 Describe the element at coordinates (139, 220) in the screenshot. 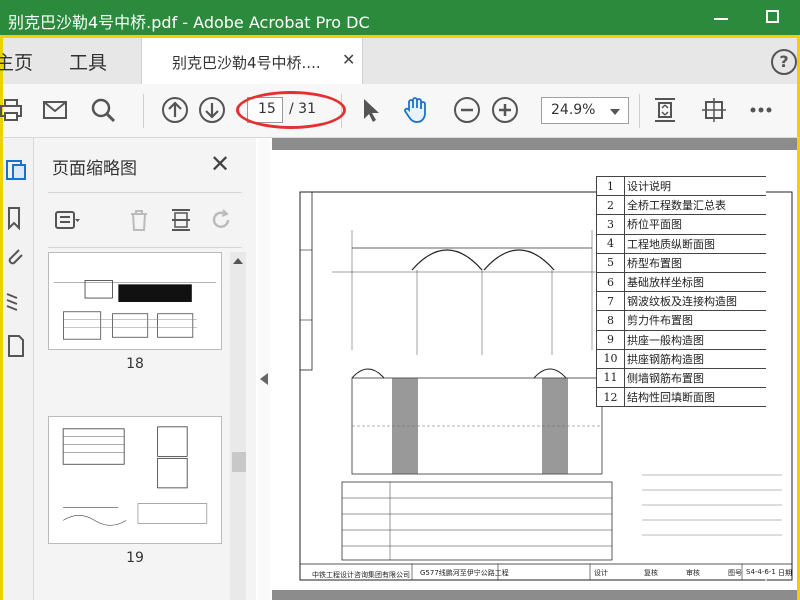

I see `delete-page-icon` at that location.